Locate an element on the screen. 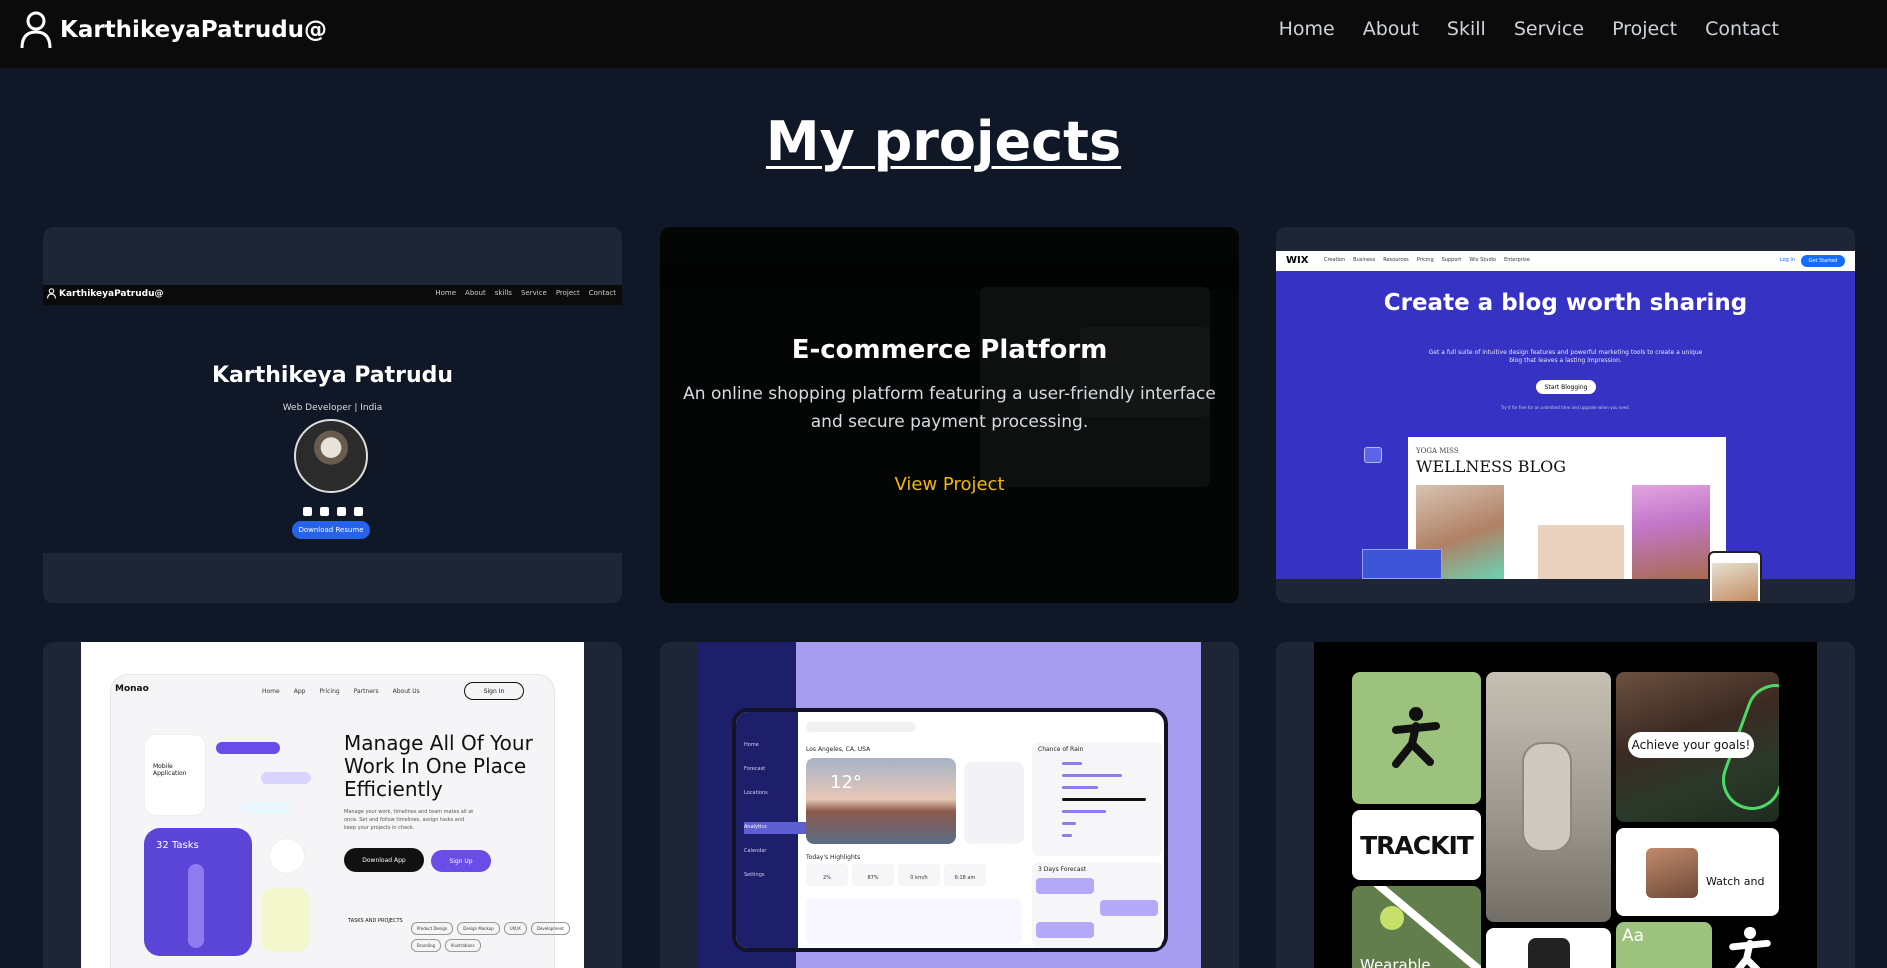 Image resolution: width=1887 pixels, height=968 pixels. preview-slider is located at coordinates (196, 906).